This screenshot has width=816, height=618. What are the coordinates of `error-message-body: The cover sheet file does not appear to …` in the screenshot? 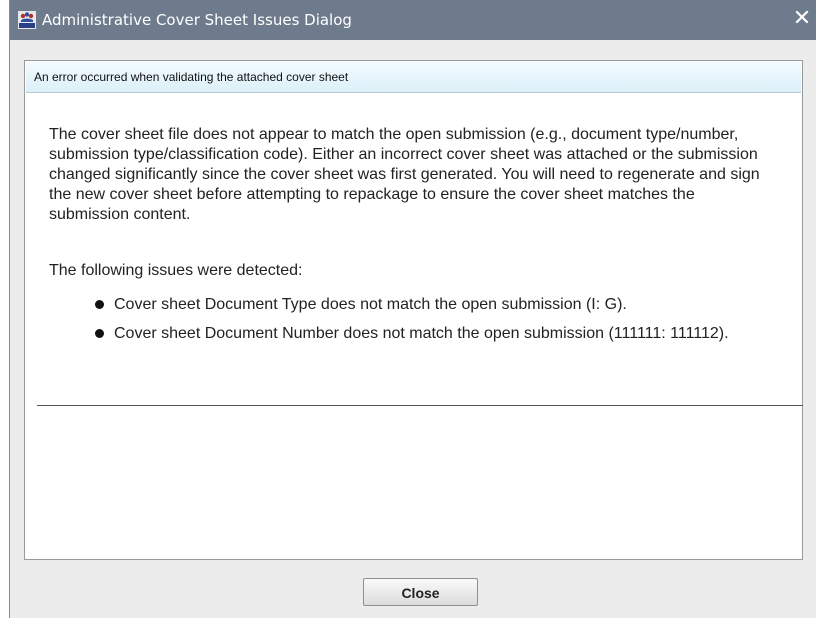 It's located at (404, 174).